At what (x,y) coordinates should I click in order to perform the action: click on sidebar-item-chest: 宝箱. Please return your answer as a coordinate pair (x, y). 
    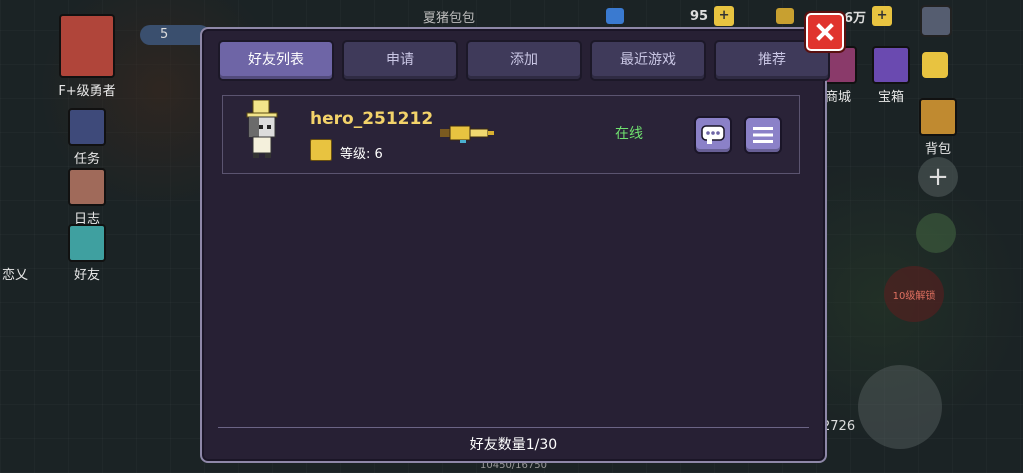
    Looking at the image, I should click on (891, 75).